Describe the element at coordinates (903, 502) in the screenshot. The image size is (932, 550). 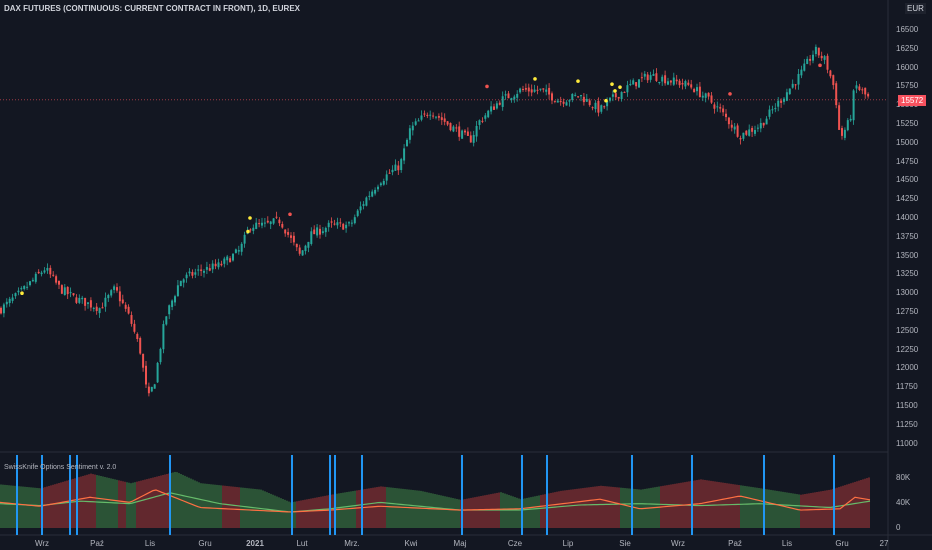
I see `indicator-tick: 40K` at that location.